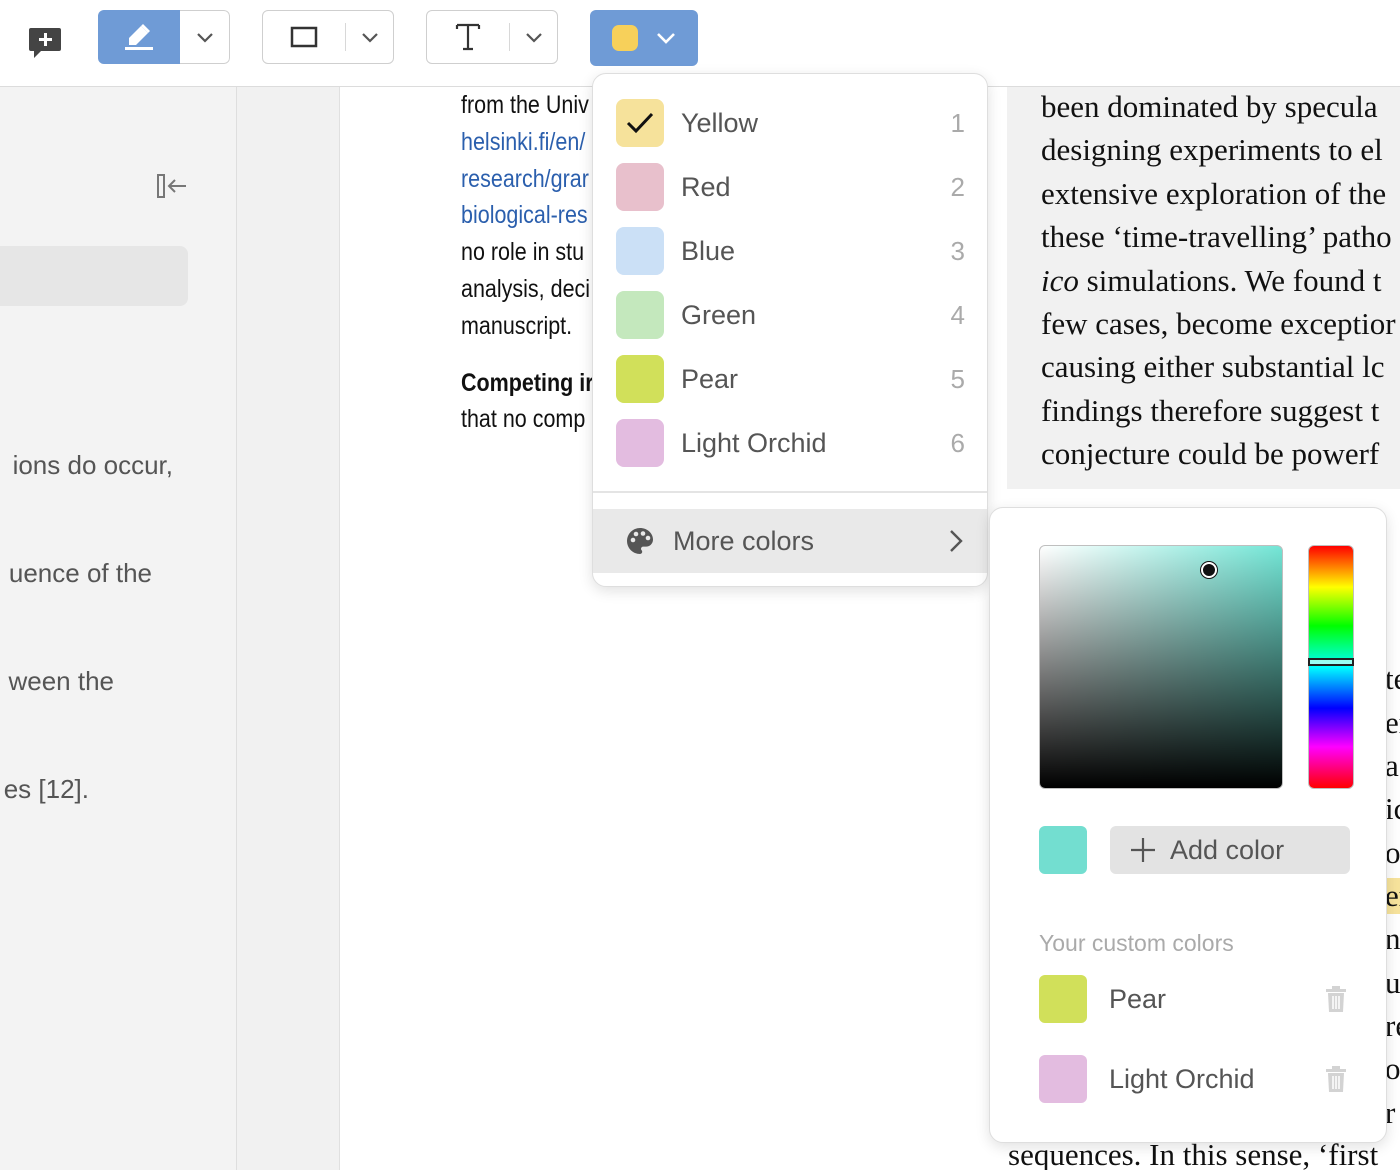 The image size is (1400, 1170). Describe the element at coordinates (1209, 570) in the screenshot. I see `saturation-handle` at that location.